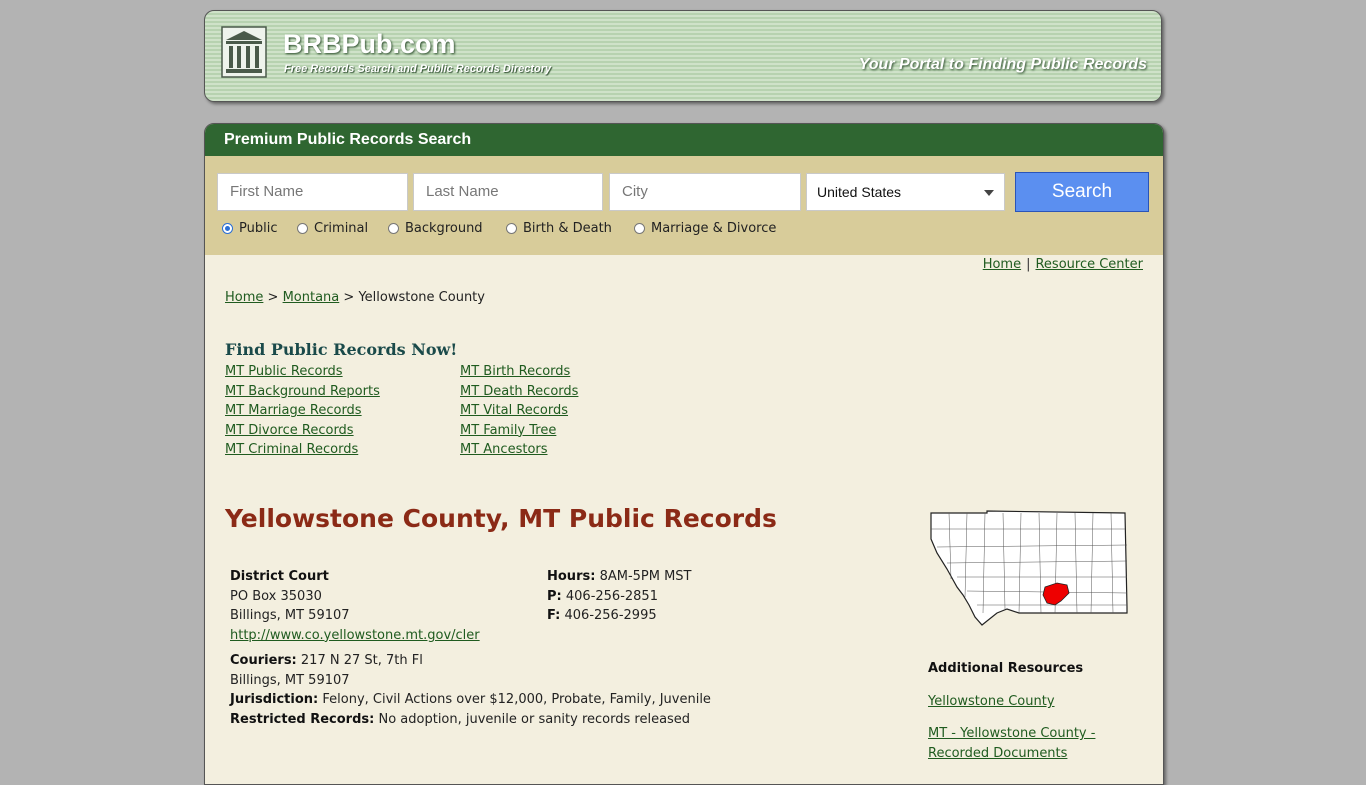  What do you see at coordinates (393, 228) in the screenshot?
I see `radio-background-dot` at bounding box center [393, 228].